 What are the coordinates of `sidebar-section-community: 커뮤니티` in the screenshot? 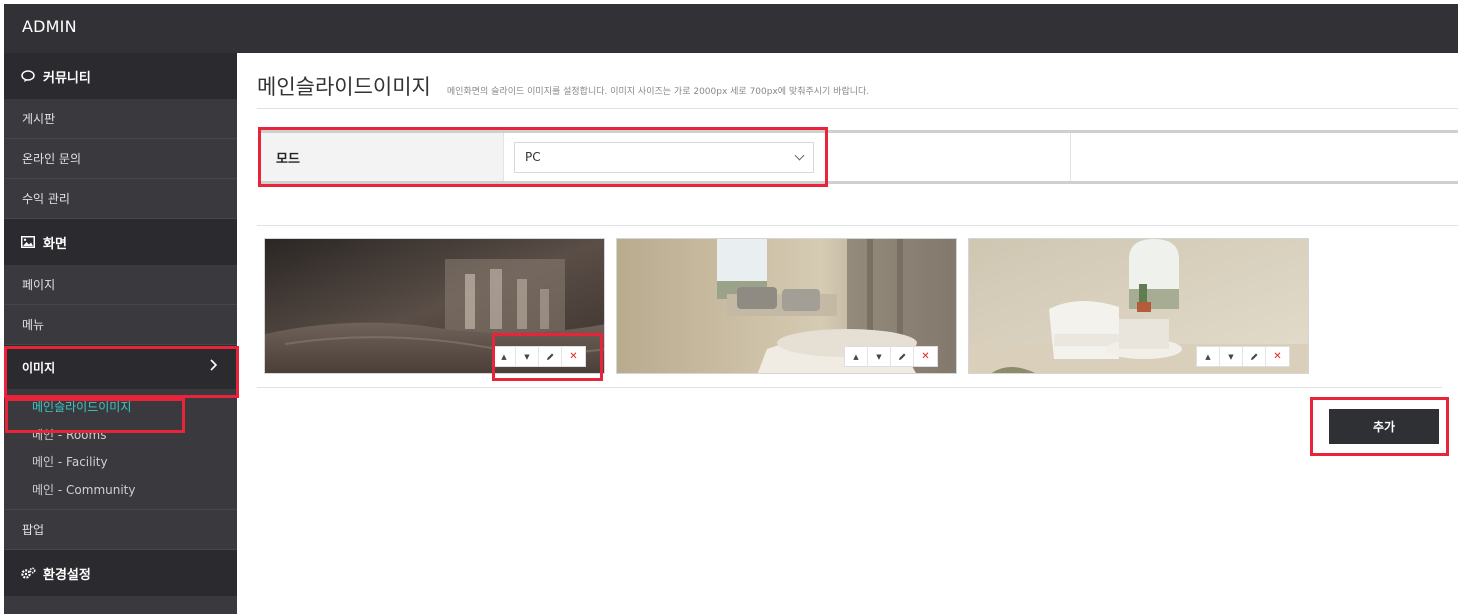 It's located at (120, 76).